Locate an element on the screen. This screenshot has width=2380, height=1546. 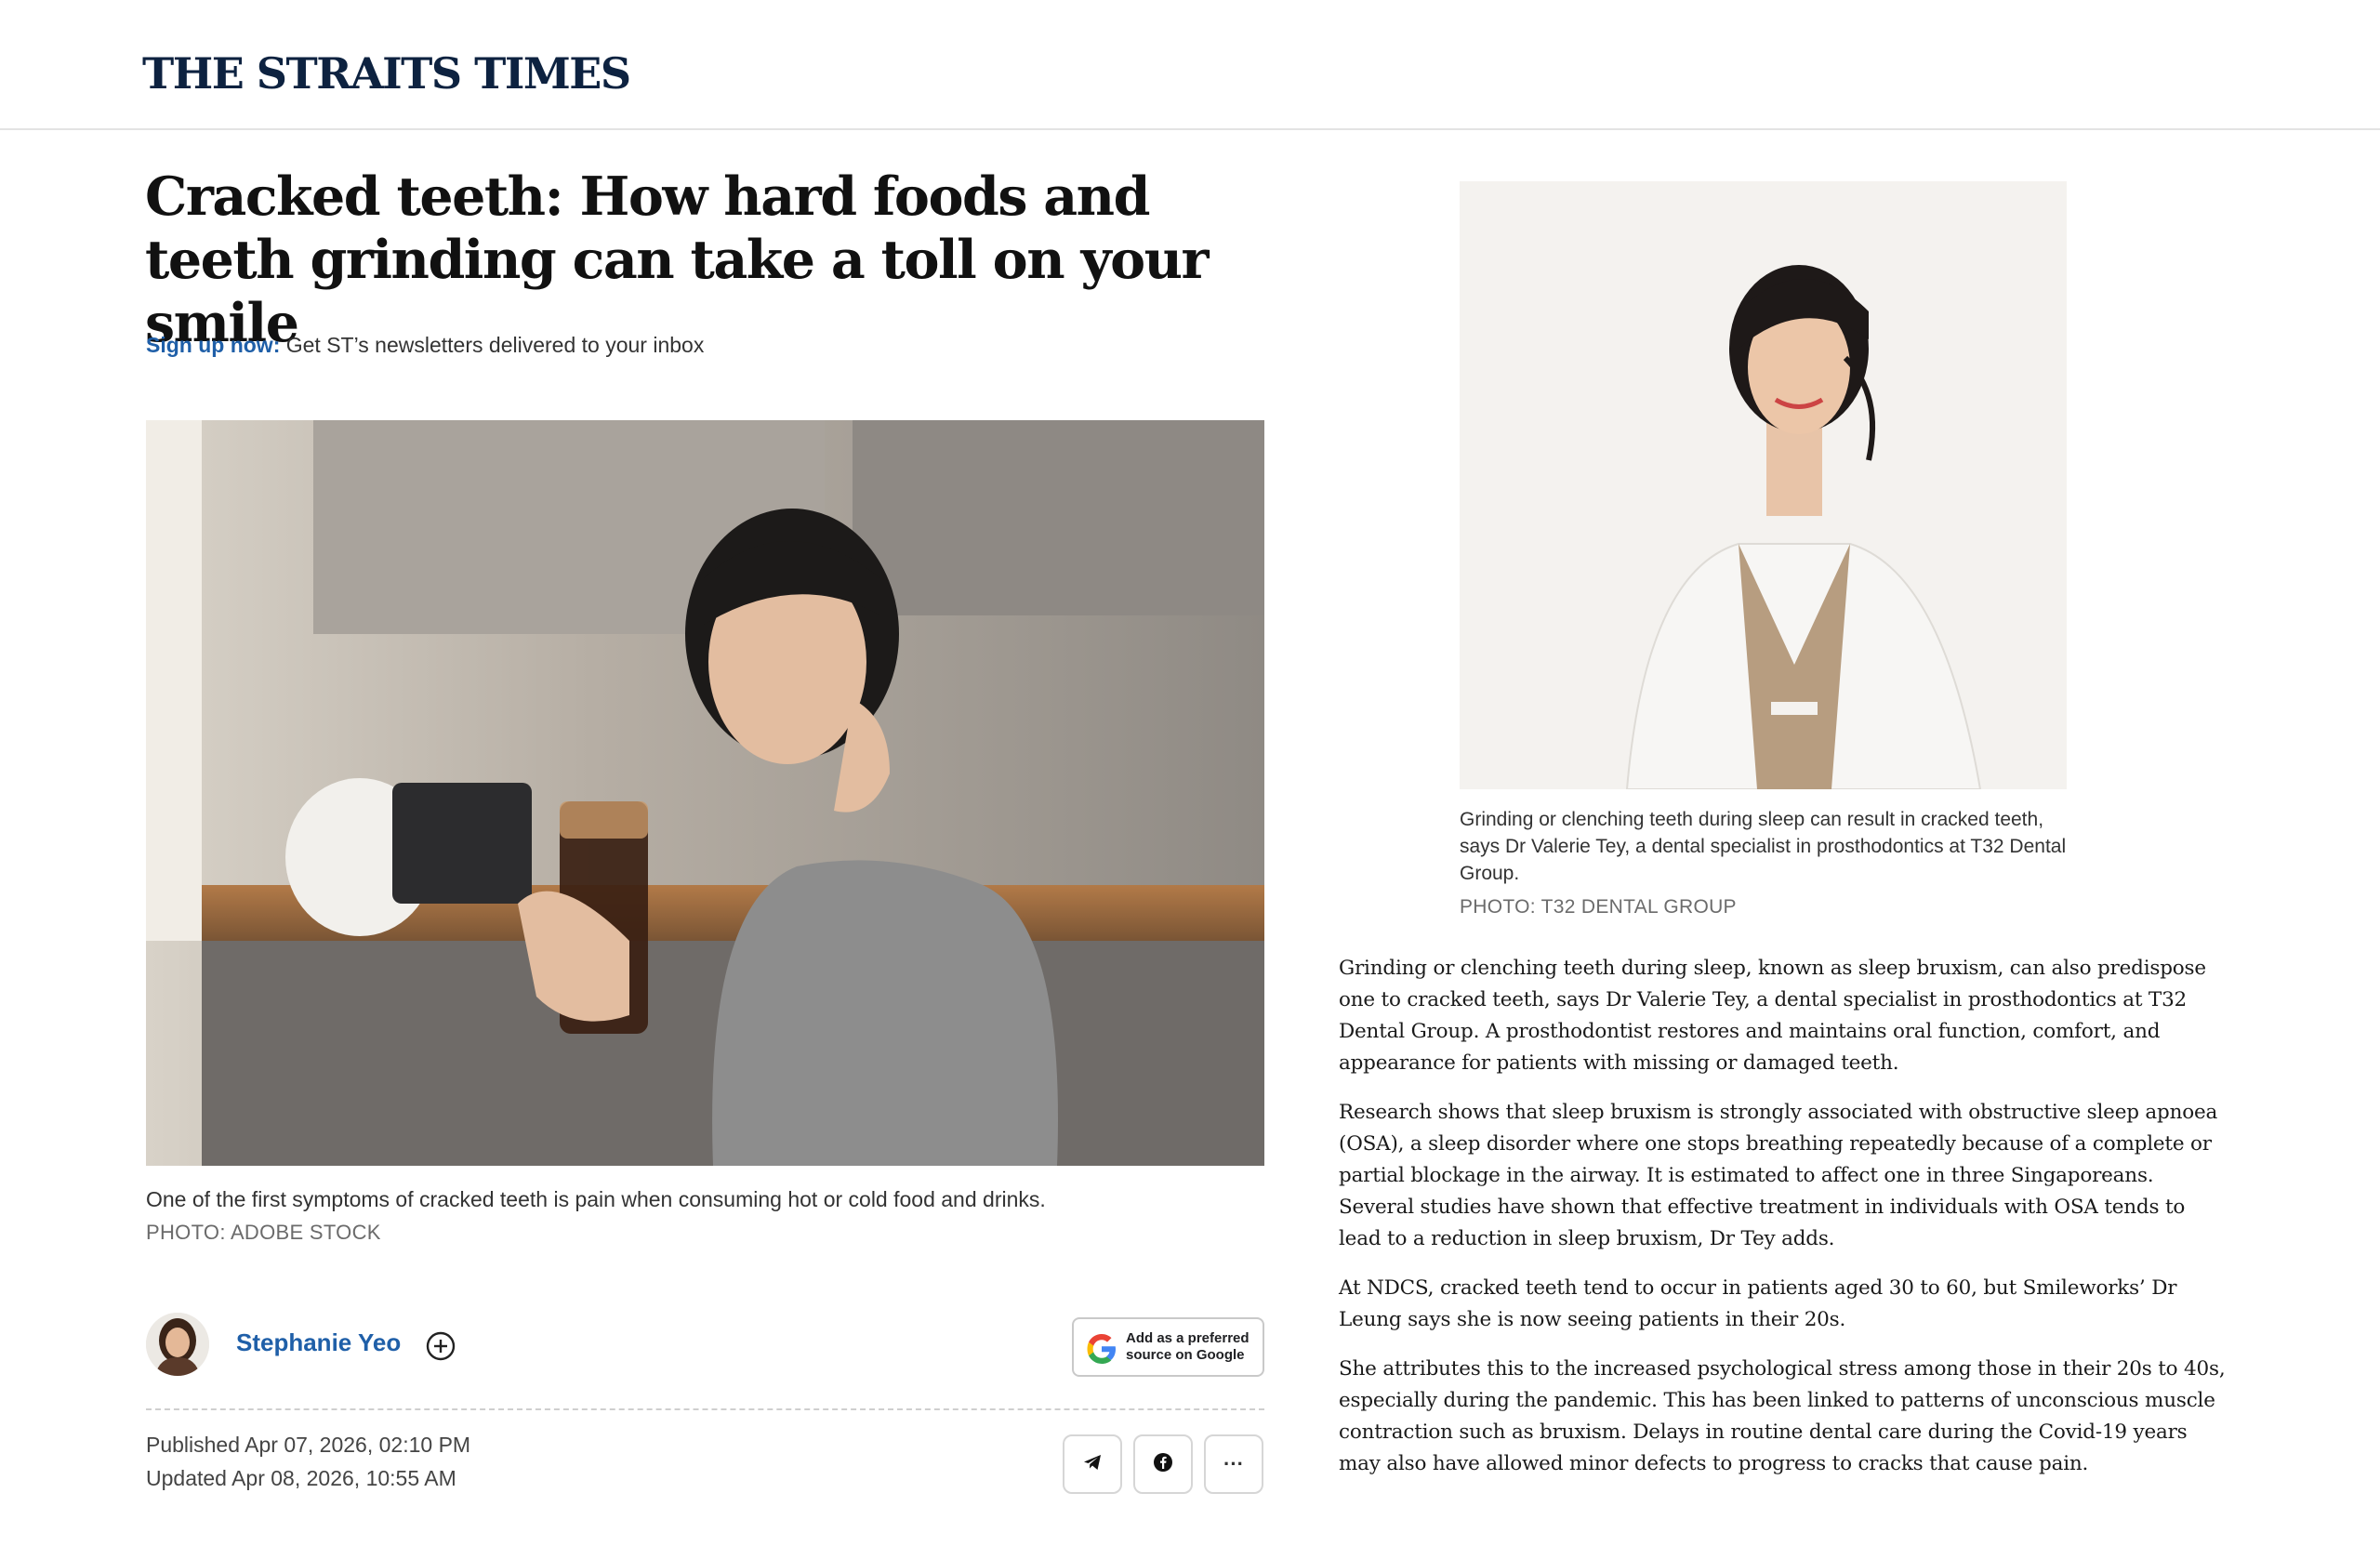
facebook-icon is located at coordinates (1163, 1464).